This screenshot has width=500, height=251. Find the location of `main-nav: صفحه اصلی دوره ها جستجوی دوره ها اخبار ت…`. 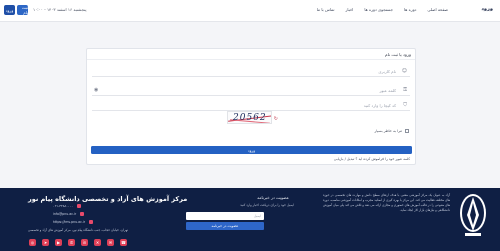

main-nav: صفحه اصلی دوره ها جستجوی دوره ها اخبار ت… is located at coordinates (382, 9).